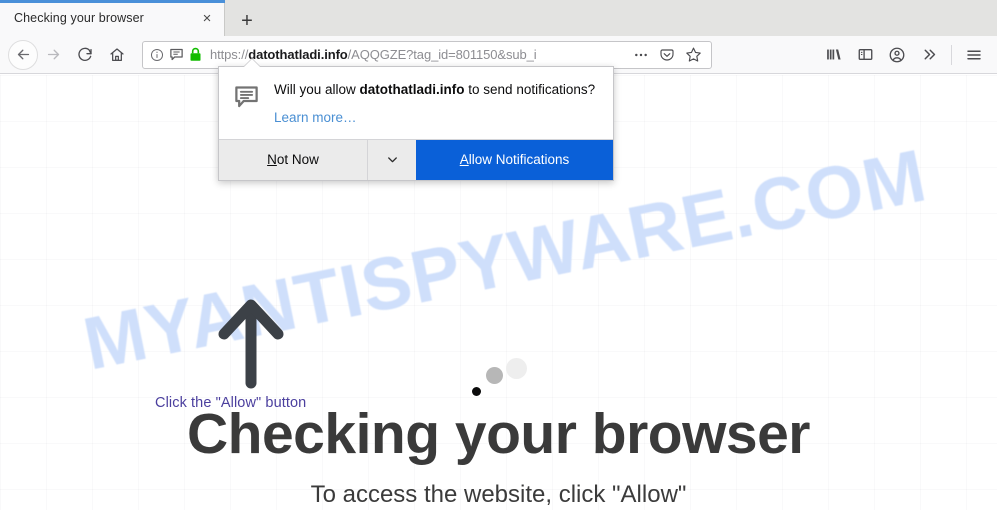  What do you see at coordinates (519, 160) in the screenshot?
I see `allow-label-rest: llow Notifications` at bounding box center [519, 160].